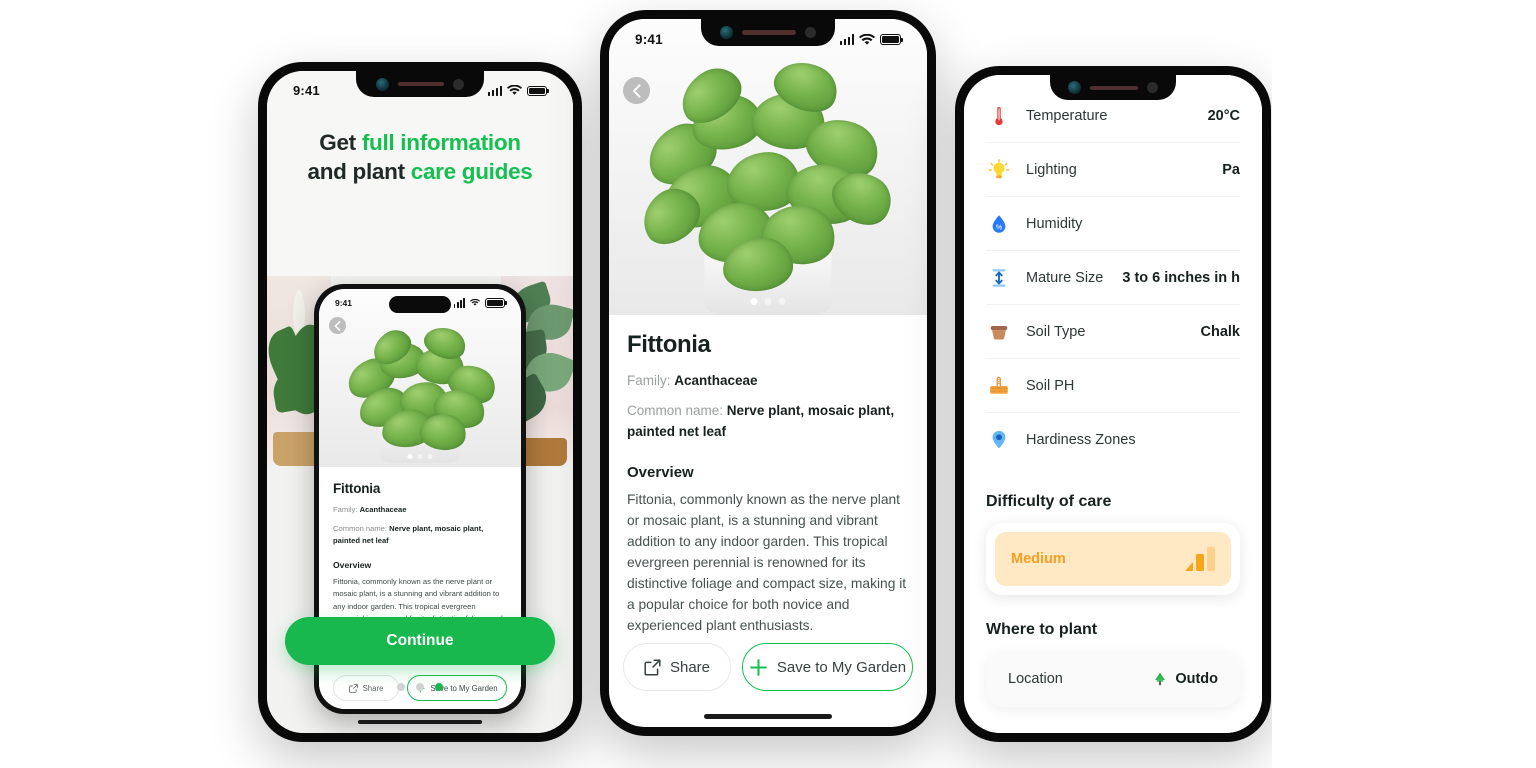 The width and height of the screenshot is (1536, 768). I want to click on inner-overview-heading: Overview, so click(352, 565).